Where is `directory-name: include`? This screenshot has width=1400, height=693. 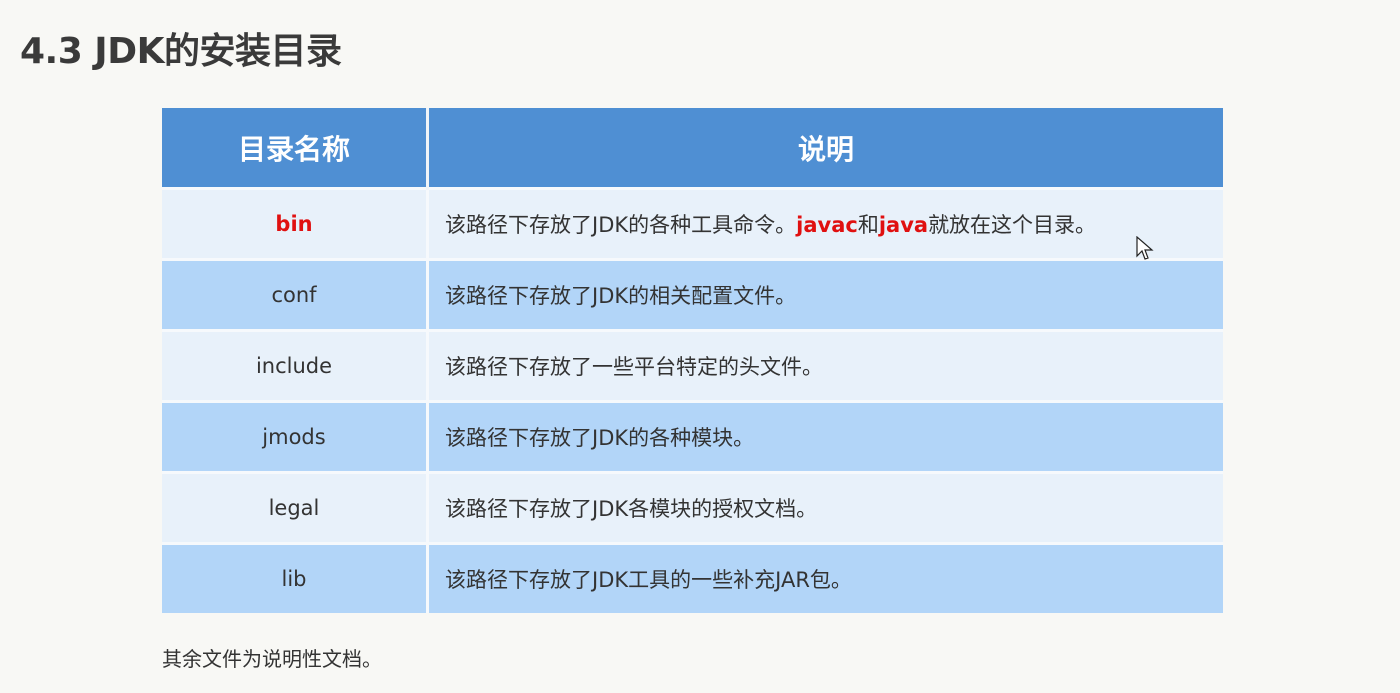
directory-name: include is located at coordinates (295, 365).